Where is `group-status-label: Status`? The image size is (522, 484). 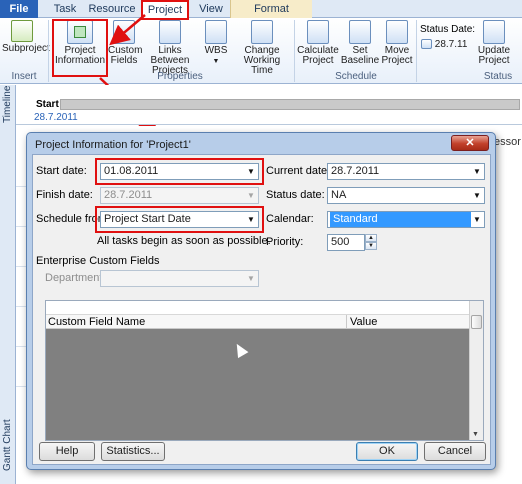 group-status-label: Status is located at coordinates (498, 76).